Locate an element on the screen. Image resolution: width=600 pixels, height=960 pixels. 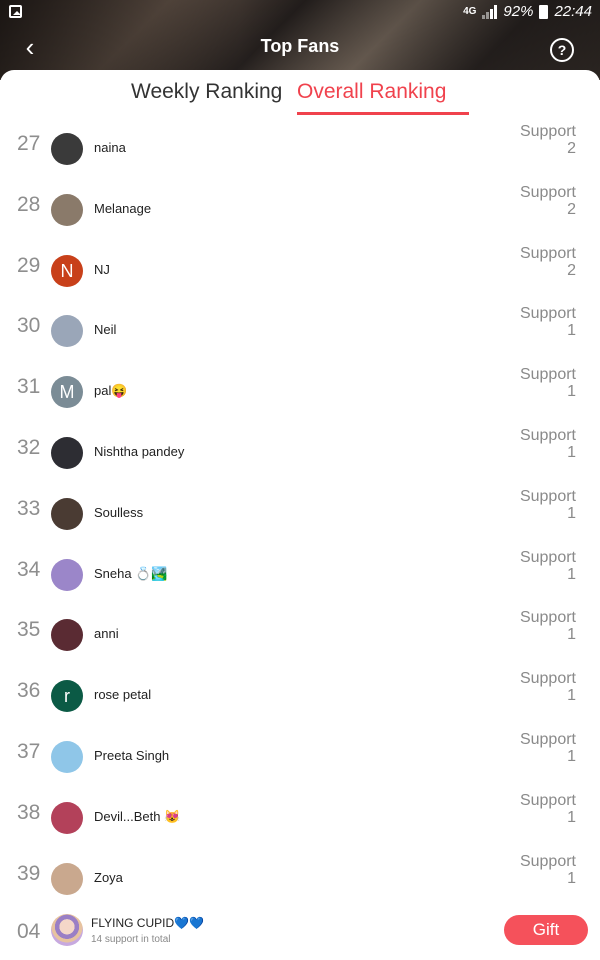
fan-avatar: N is located at coordinates (67, 270).